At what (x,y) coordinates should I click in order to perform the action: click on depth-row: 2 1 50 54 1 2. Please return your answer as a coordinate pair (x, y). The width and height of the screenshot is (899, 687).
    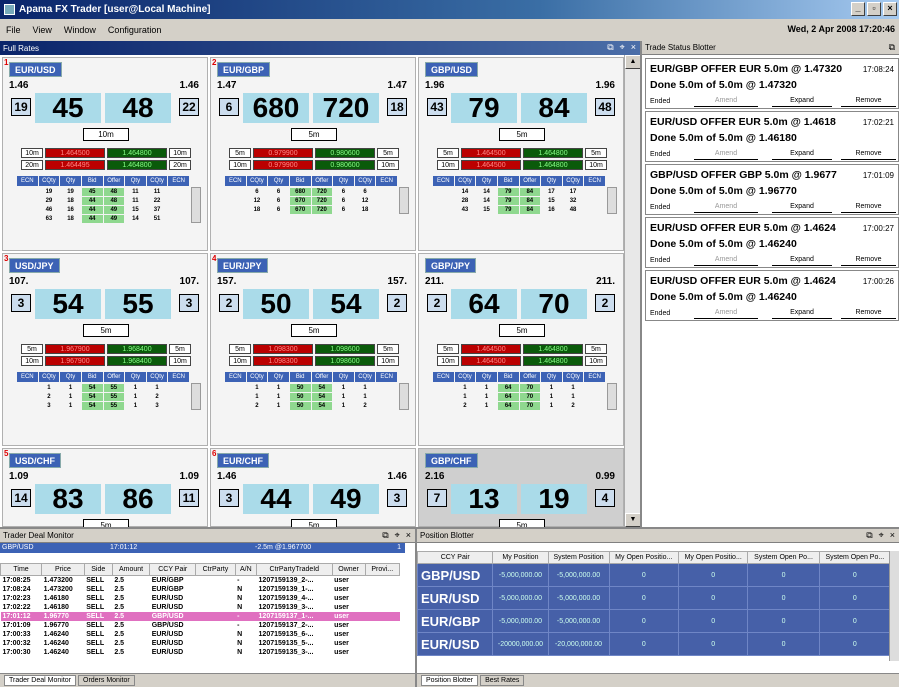
    Looking at the image, I should click on (311, 406).